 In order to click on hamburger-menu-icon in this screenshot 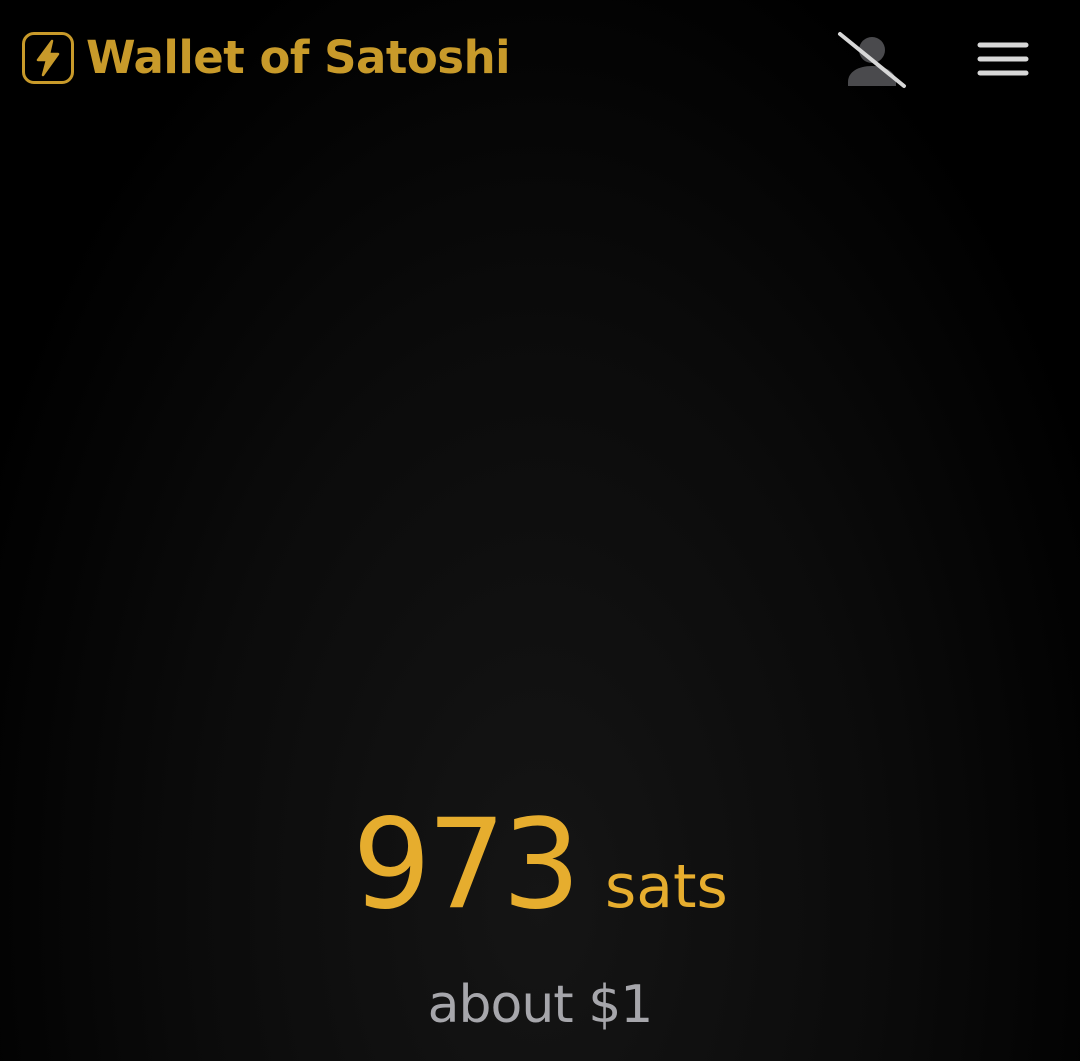, I will do `click(1003, 59)`.